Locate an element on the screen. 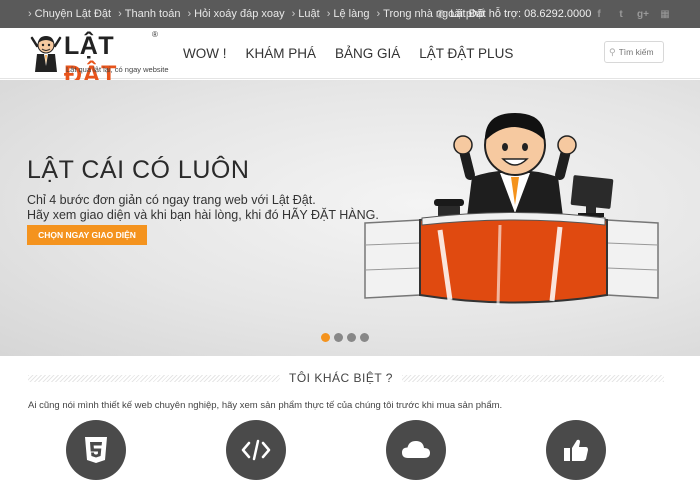  feature-html5 is located at coordinates (96, 450).